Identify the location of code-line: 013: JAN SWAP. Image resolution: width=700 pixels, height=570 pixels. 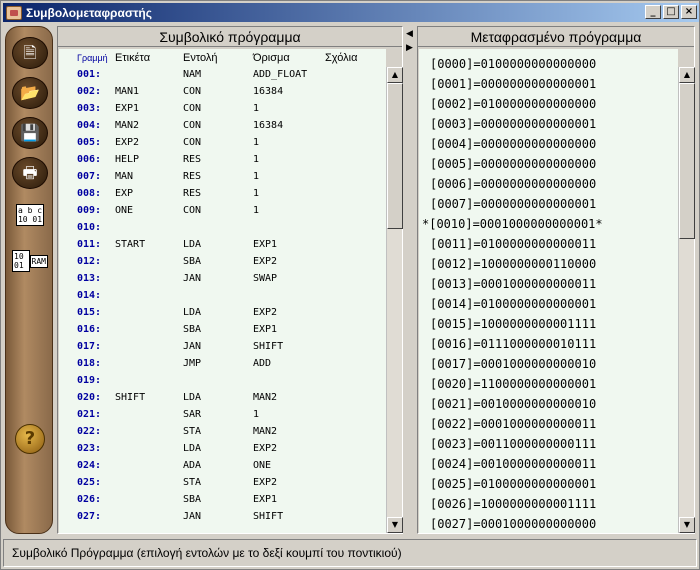
(222, 278).